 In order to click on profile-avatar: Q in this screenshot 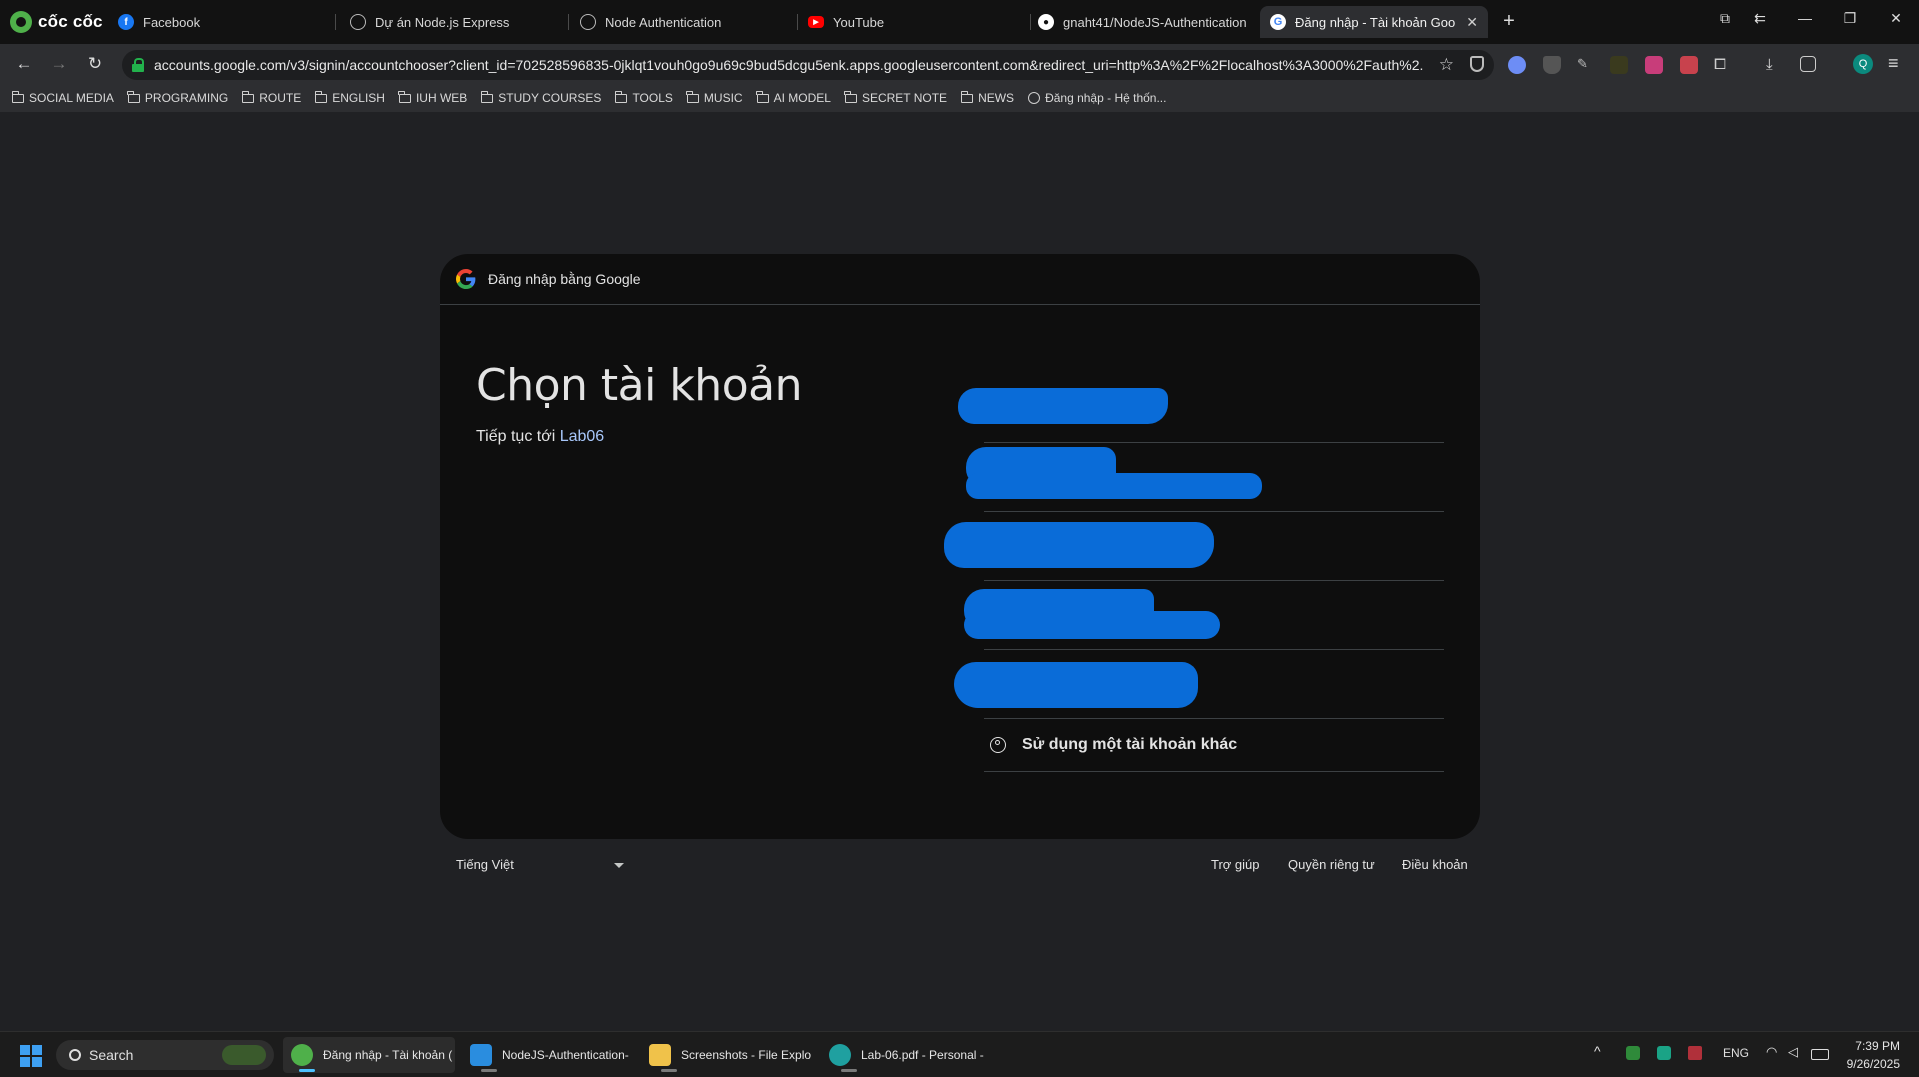, I will do `click(1863, 64)`.